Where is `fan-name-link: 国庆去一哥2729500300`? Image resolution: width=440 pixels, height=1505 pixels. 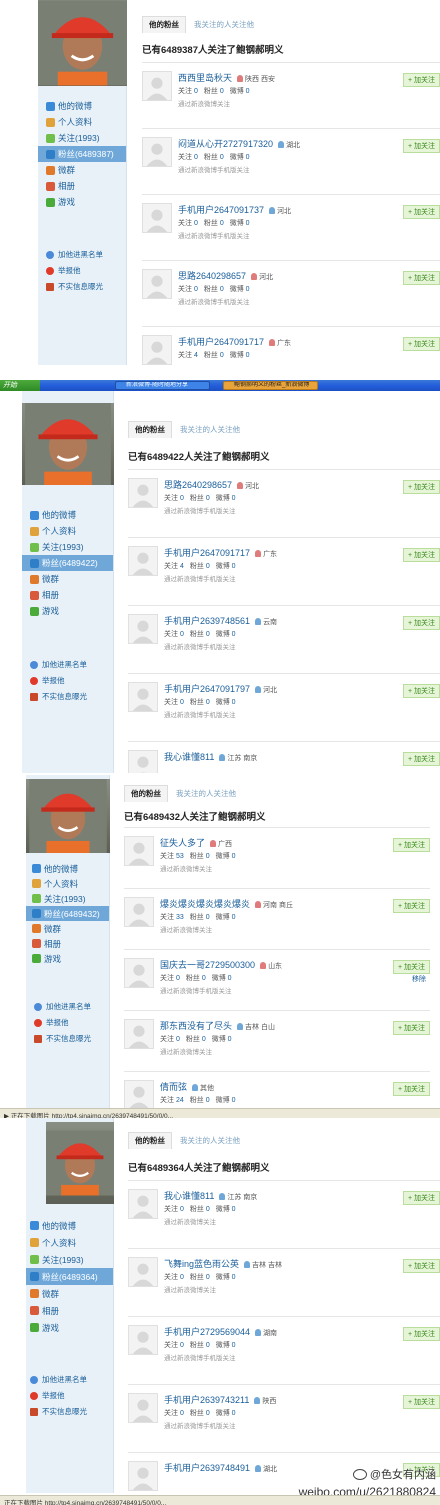 fan-name-link: 国庆去一哥2729500300 is located at coordinates (207, 965).